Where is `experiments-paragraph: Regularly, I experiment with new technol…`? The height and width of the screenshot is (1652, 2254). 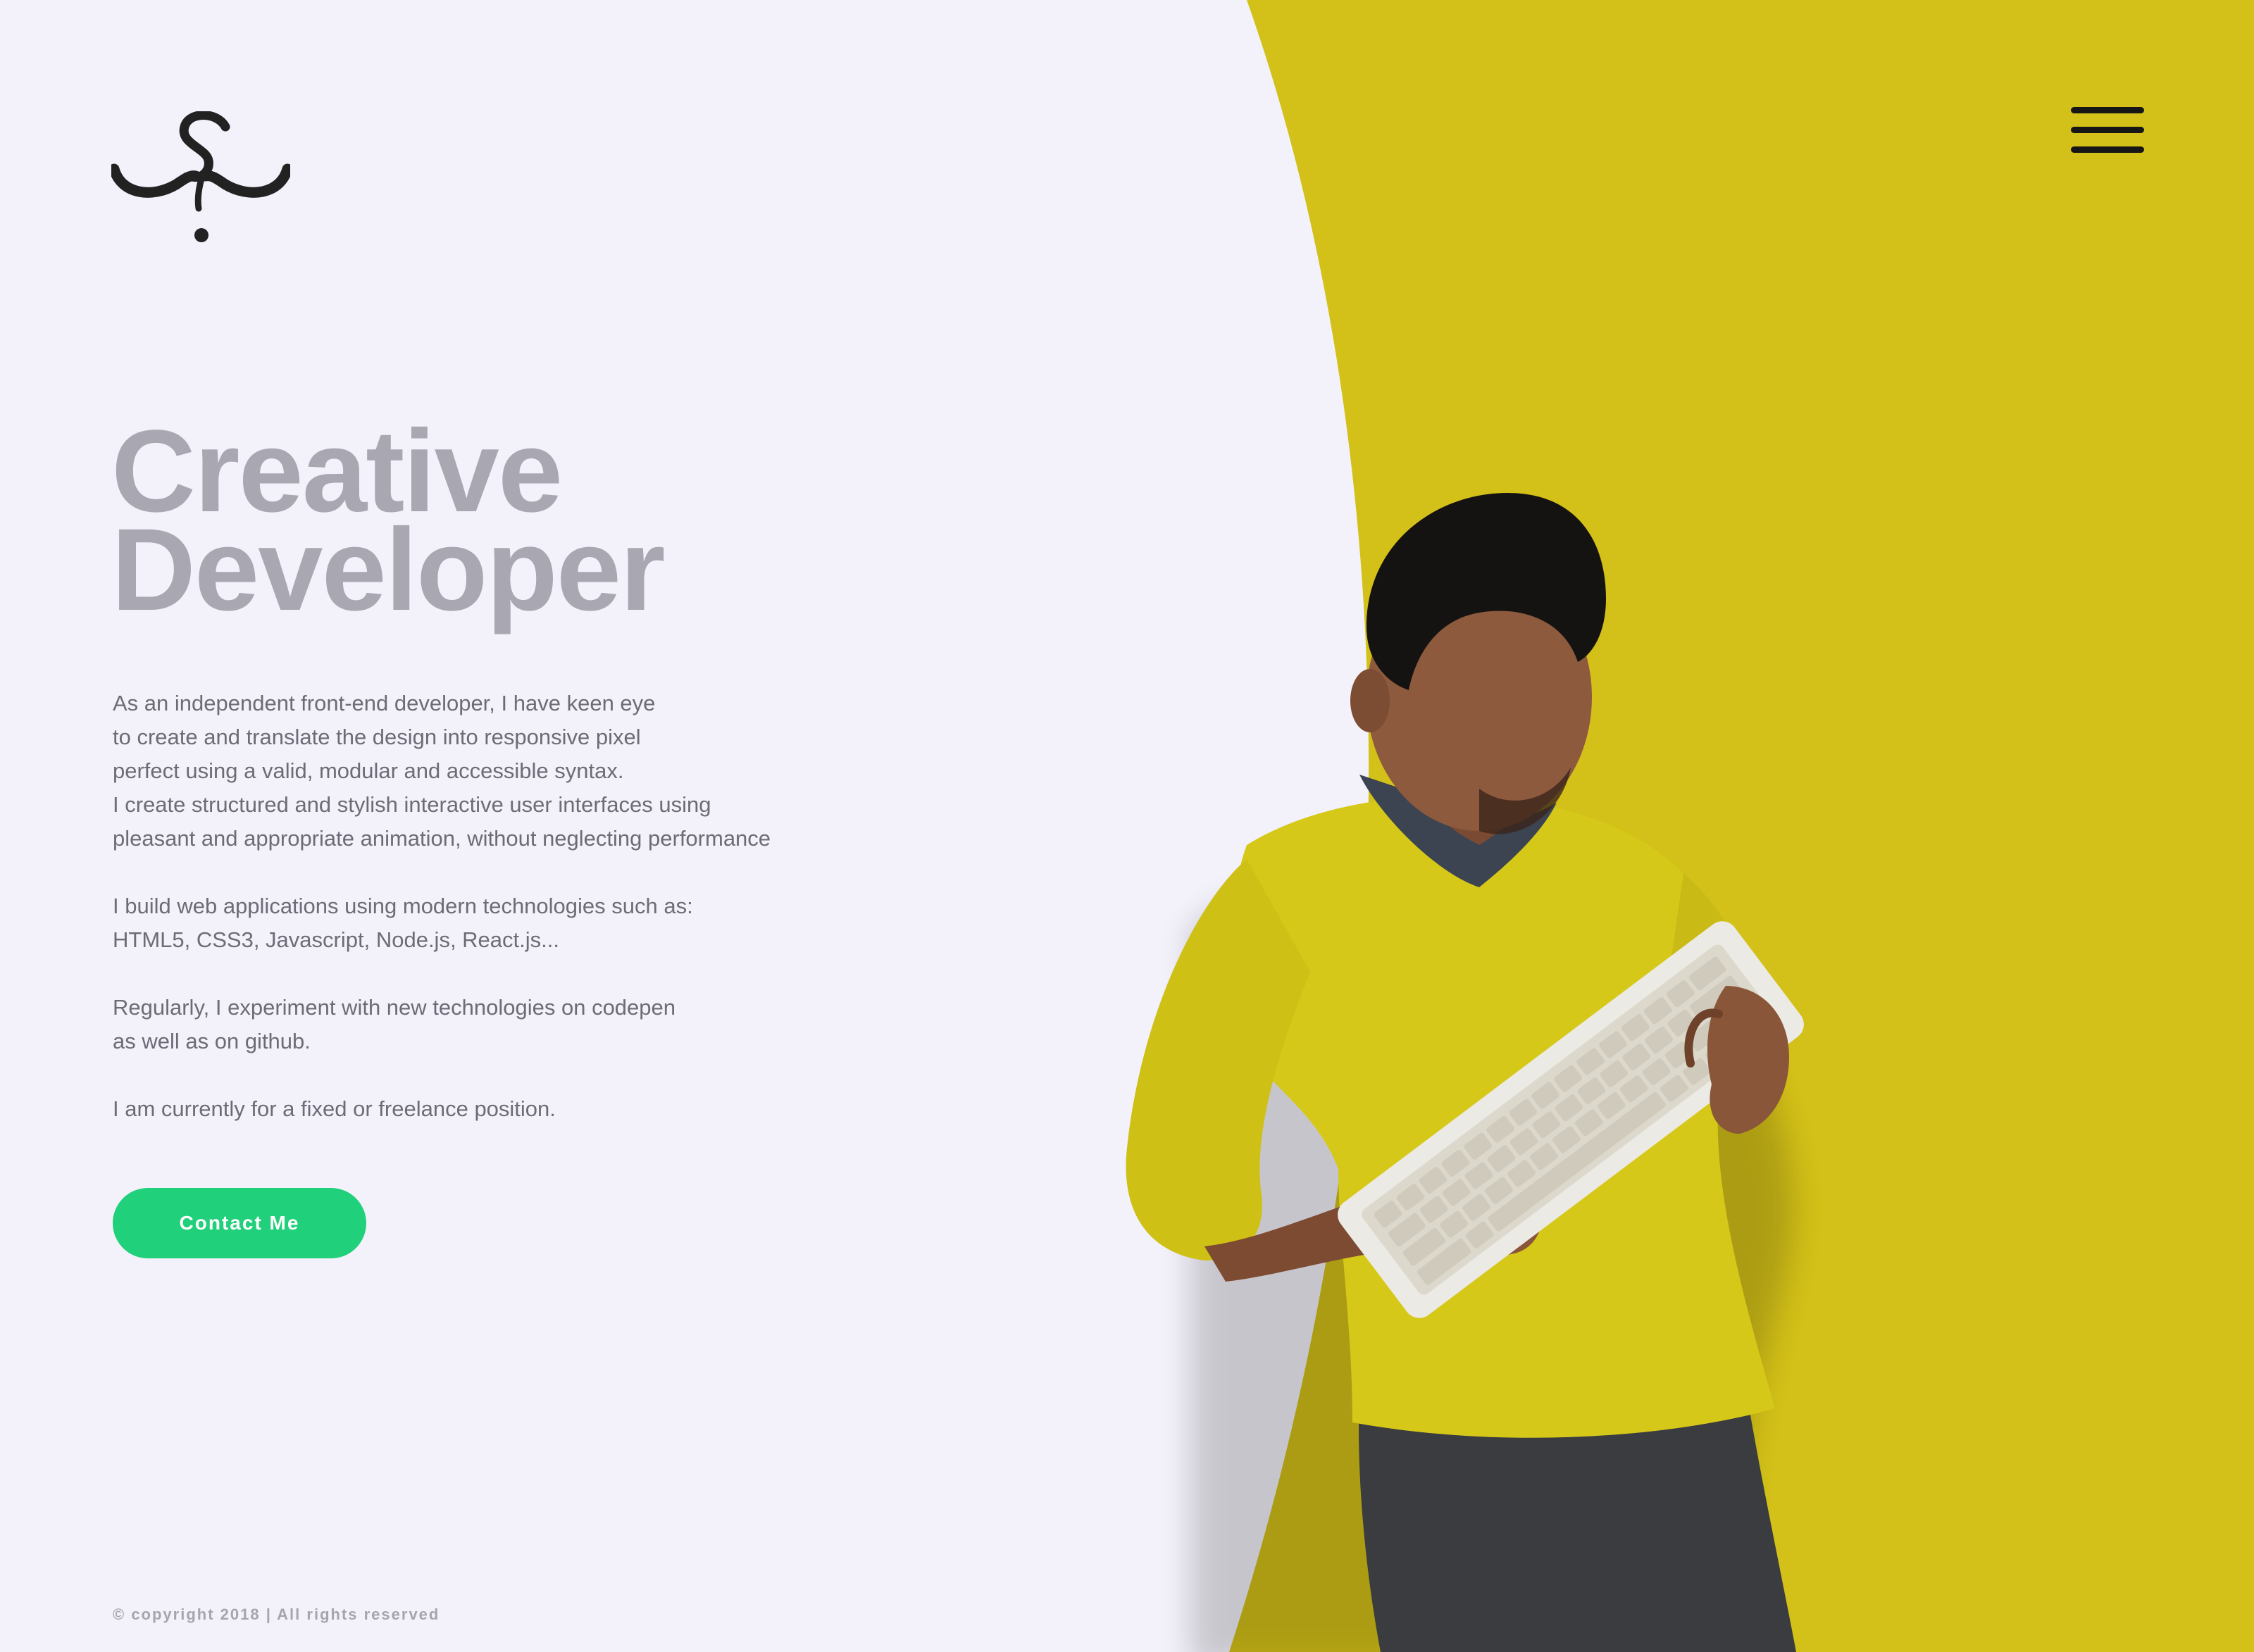 experiments-paragraph: Regularly, I experiment with new technol… is located at coordinates (514, 1024).